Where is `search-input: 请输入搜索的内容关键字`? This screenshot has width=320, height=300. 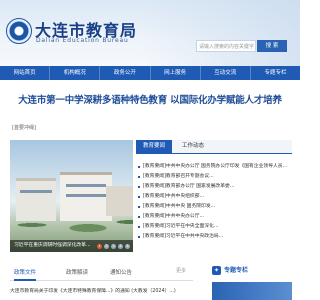 search-input: 请输入搜索的内容关键字 is located at coordinates (226, 46).